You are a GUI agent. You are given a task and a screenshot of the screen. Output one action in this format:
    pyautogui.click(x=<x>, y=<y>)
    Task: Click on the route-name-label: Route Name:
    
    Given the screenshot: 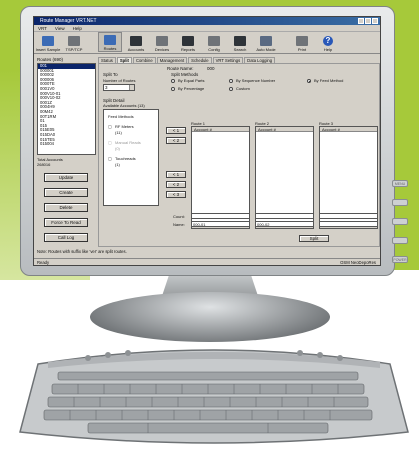 What is the action you would take?
    pyautogui.click(x=180, y=68)
    